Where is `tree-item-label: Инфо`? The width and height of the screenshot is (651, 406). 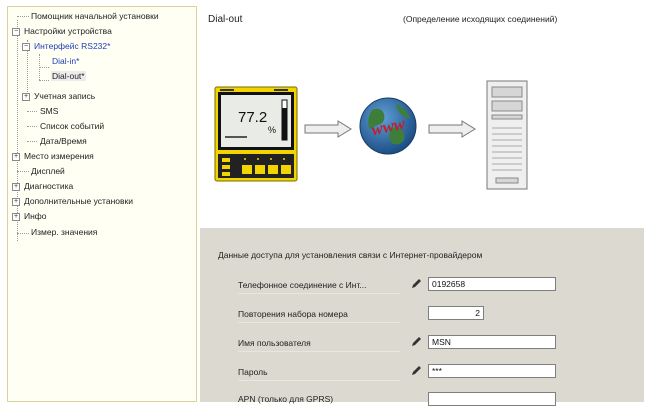
tree-item-label: Инфо is located at coordinates (35, 216).